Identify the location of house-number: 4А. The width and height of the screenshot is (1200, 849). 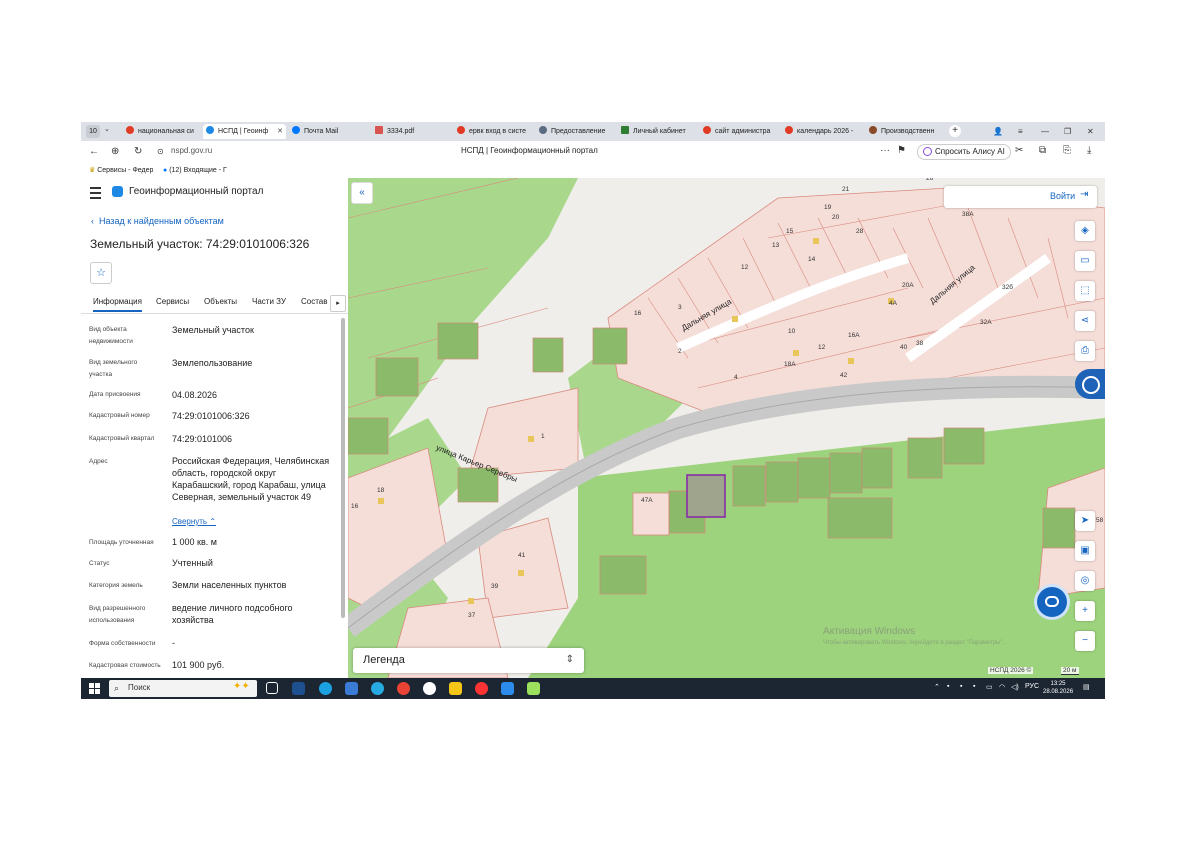
(893, 303).